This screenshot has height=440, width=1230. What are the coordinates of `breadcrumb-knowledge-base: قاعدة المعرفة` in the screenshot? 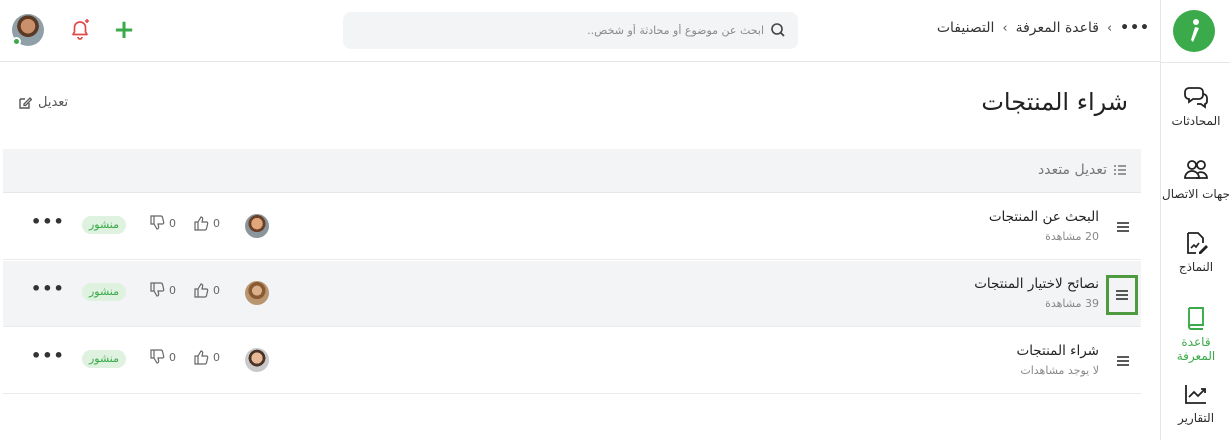 It's located at (1057, 28).